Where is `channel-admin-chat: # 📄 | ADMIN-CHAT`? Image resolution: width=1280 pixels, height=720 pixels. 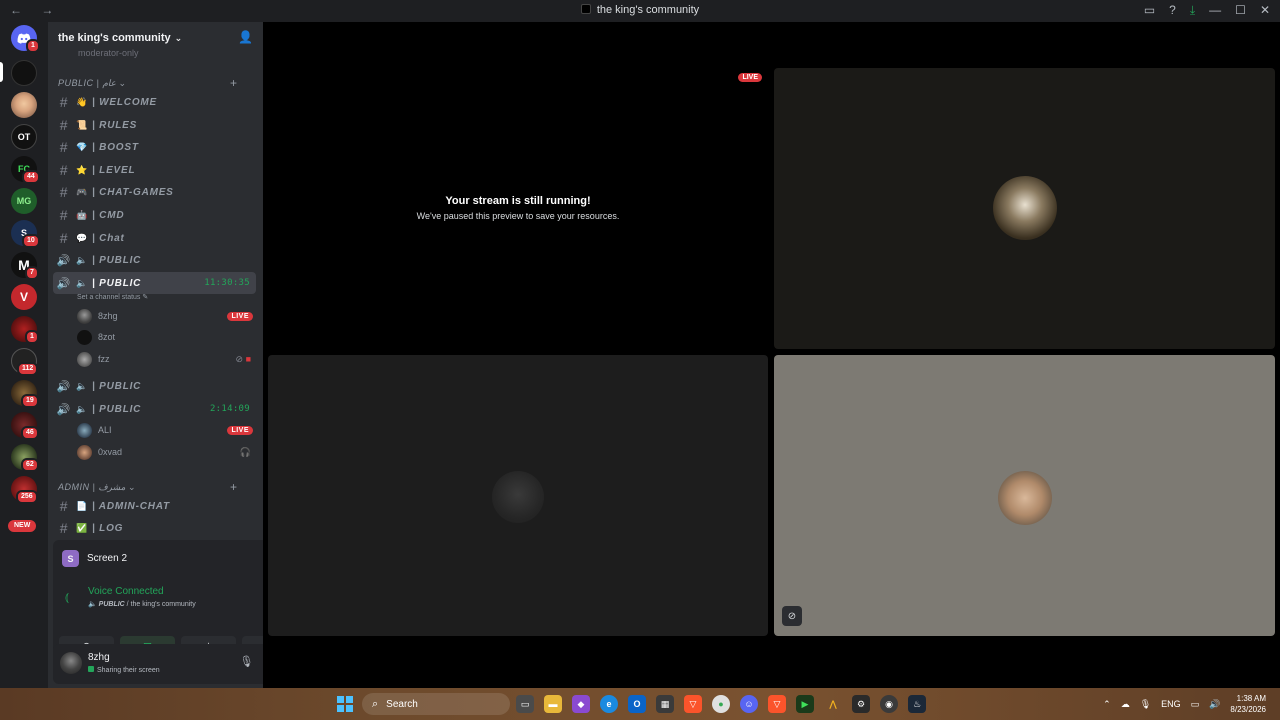 channel-admin-chat: # 📄 | ADMIN-CHAT is located at coordinates (154, 506).